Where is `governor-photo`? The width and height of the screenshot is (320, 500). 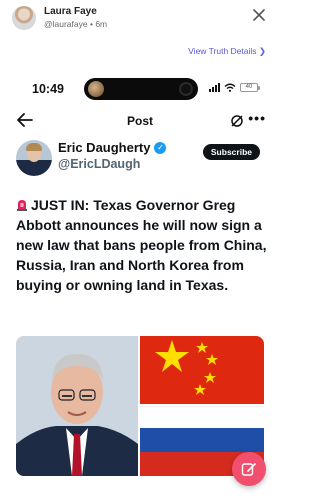 governor-photo is located at coordinates (77, 406).